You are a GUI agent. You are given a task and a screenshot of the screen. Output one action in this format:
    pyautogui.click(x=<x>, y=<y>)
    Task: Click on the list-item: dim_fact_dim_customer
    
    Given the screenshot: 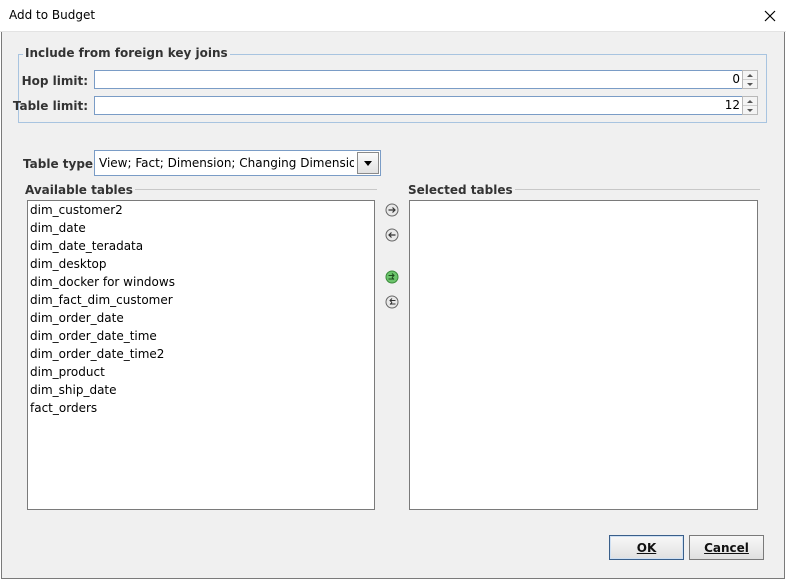 What is the action you would take?
    pyautogui.click(x=201, y=300)
    